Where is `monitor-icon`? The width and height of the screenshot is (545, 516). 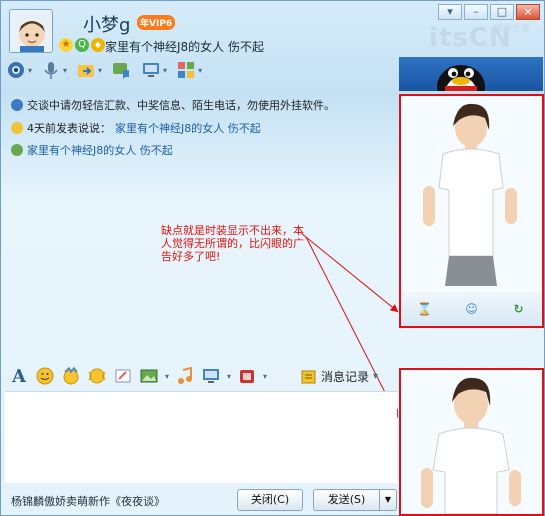
monitor-icon is located at coordinates (151, 70).